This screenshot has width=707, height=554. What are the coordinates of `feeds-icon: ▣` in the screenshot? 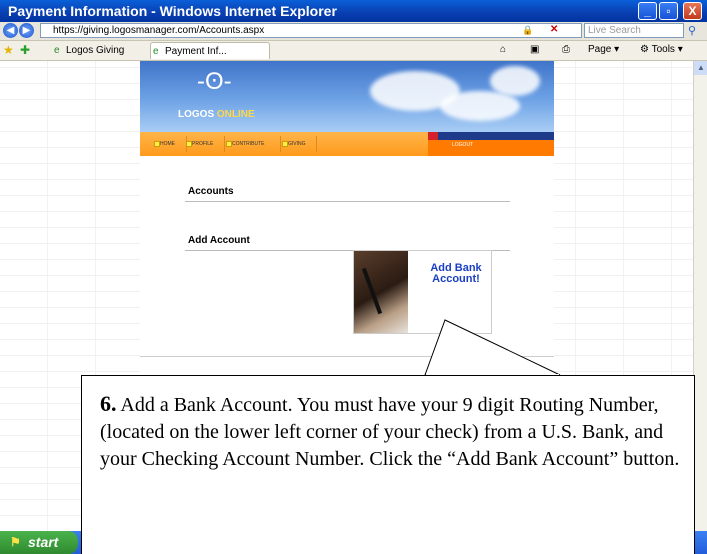 It's located at (534, 50).